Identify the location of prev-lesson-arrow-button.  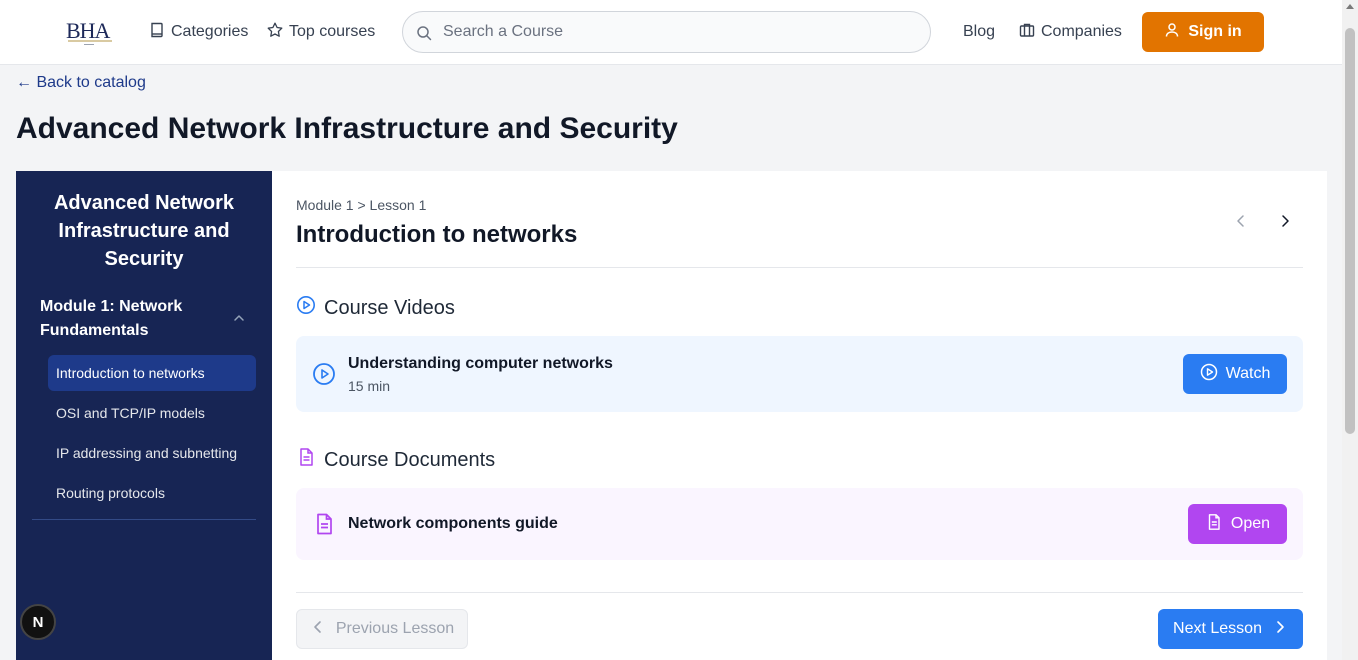
(1241, 223).